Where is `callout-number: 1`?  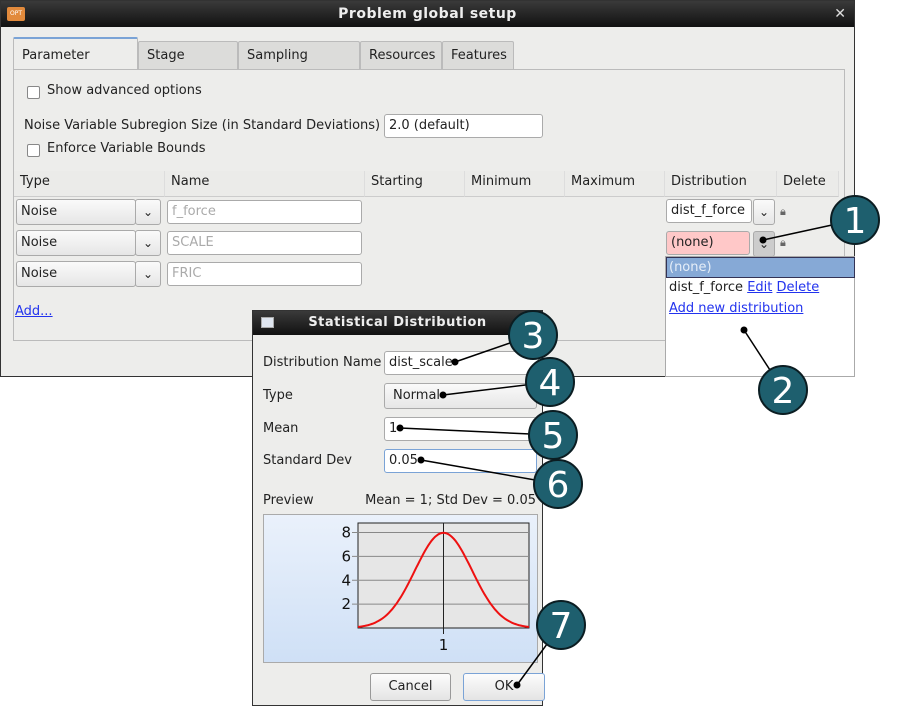
callout-number: 1 is located at coordinates (855, 221).